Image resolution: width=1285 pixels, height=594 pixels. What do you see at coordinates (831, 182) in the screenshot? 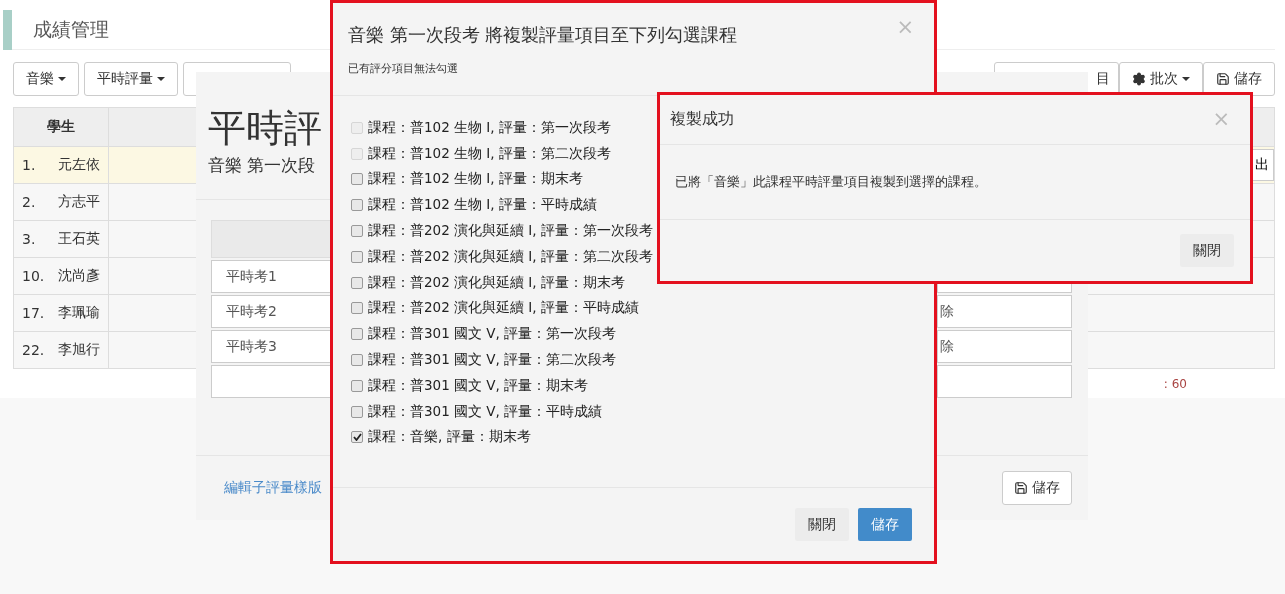
I see `success-message: 已將「音樂」此課程平時評量項目複製到選擇的課程。` at bounding box center [831, 182].